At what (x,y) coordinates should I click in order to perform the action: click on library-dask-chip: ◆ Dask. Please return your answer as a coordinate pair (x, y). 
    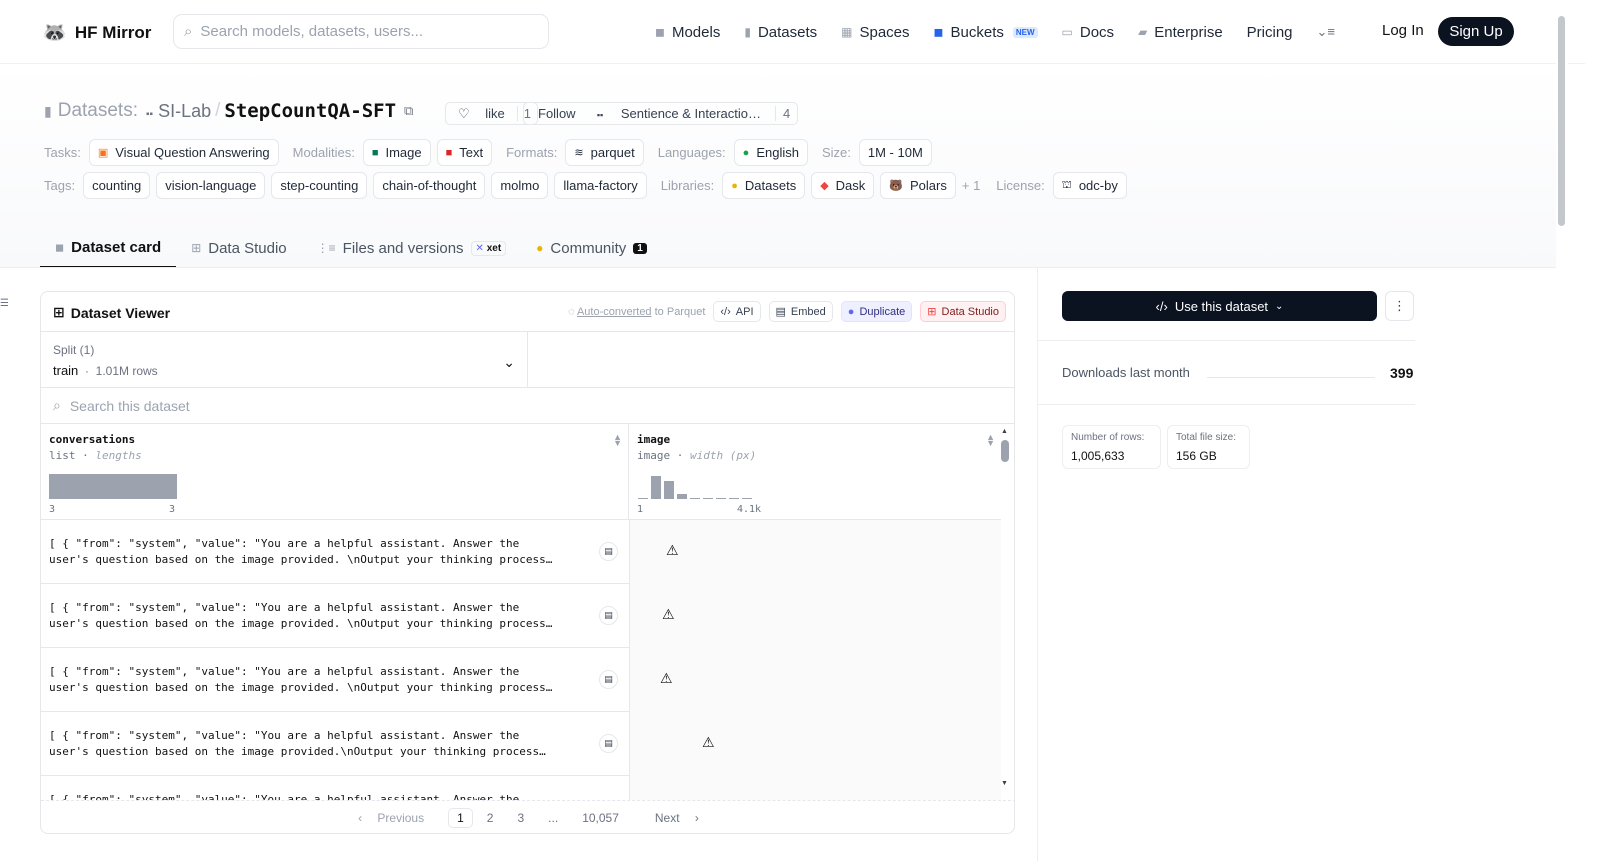
    Looking at the image, I should click on (843, 185).